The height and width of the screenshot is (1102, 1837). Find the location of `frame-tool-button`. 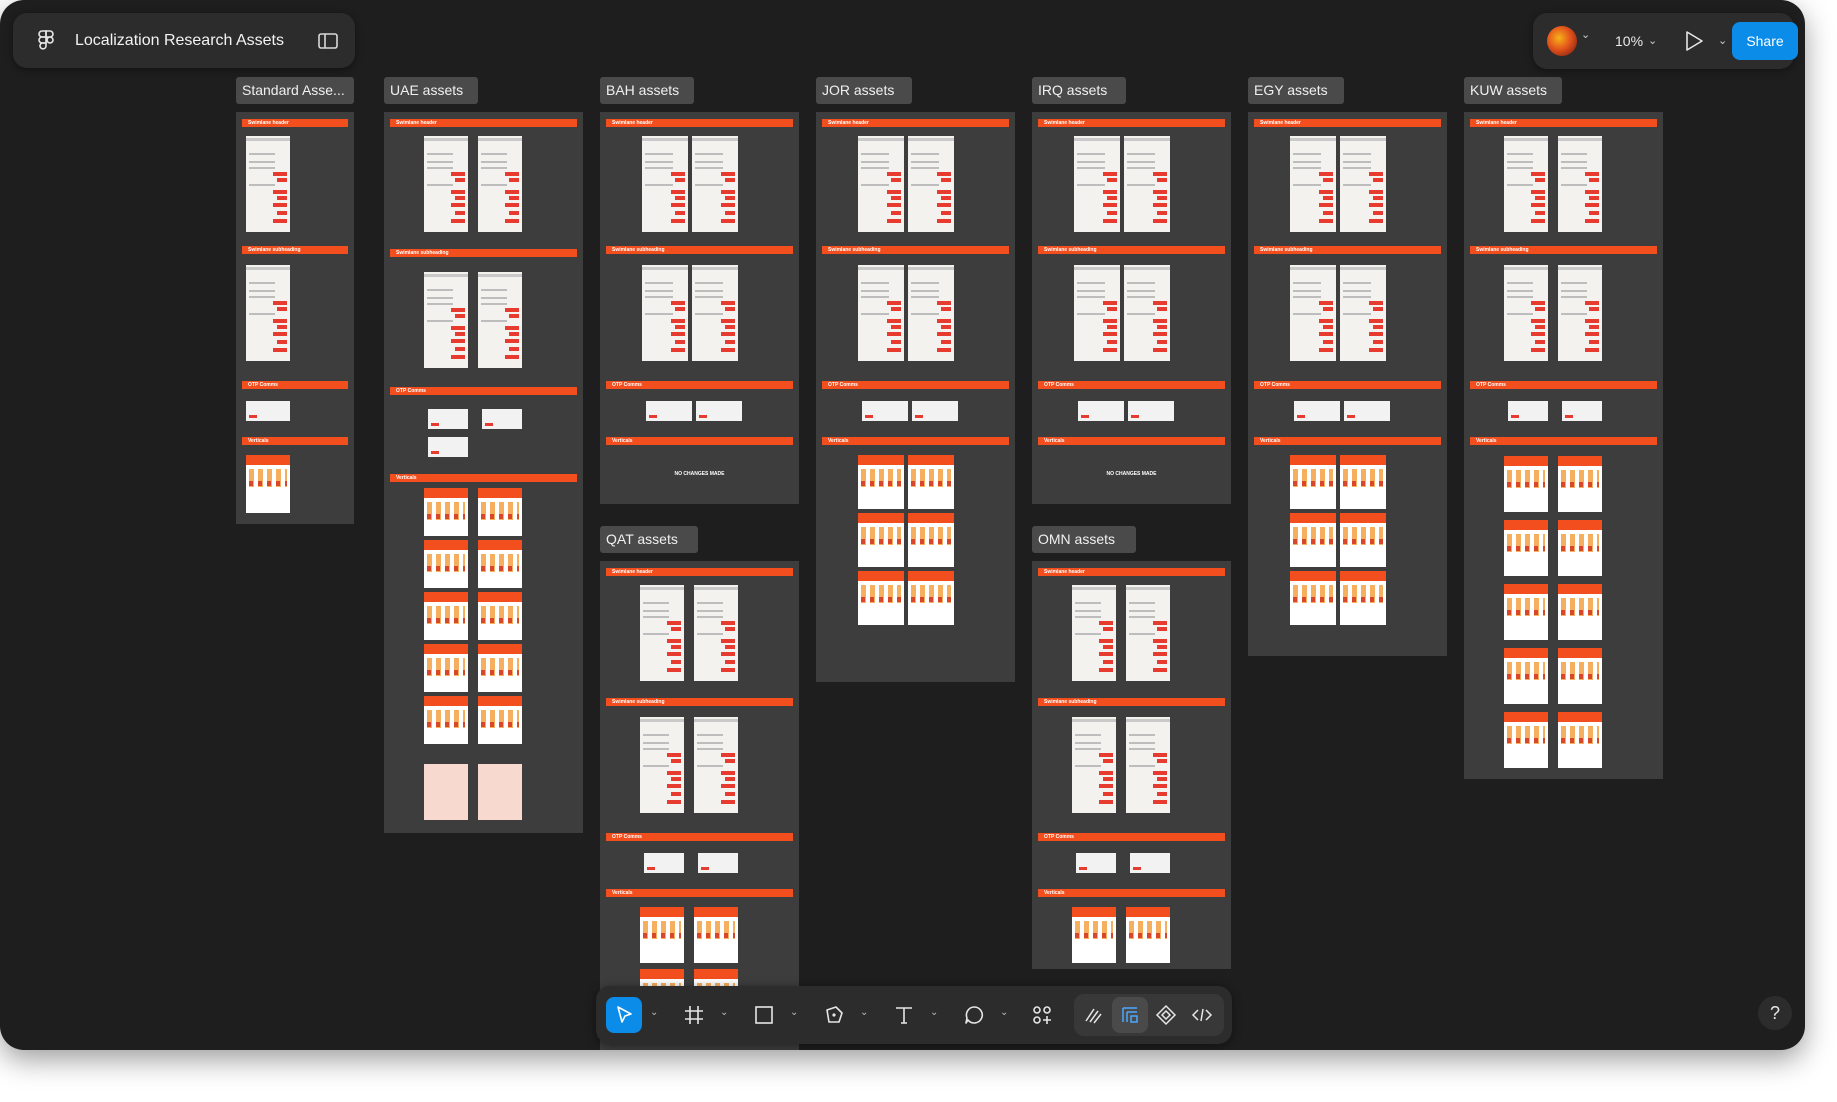

frame-tool-button is located at coordinates (694, 1015).